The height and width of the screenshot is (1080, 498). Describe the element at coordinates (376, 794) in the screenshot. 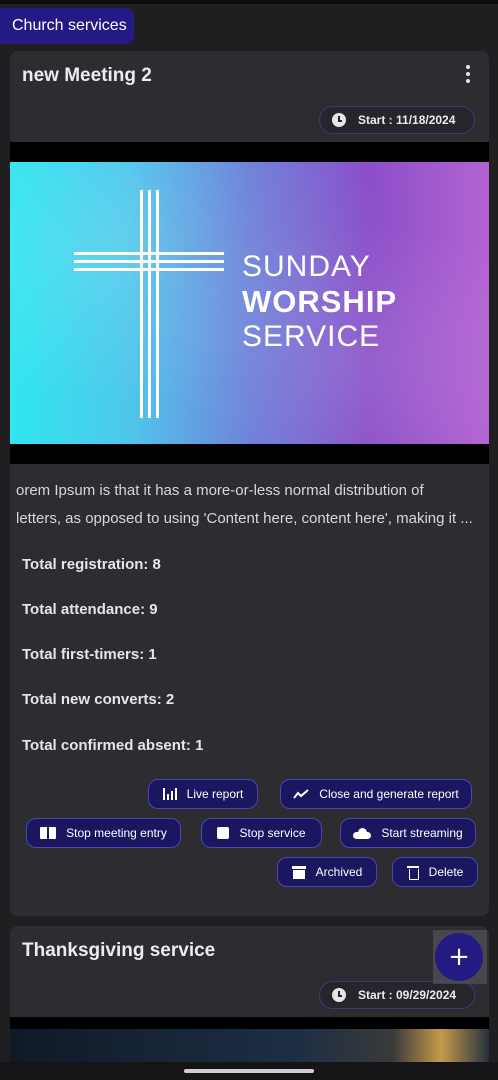

I see `close-generate-report-button: Close and generate report` at that location.